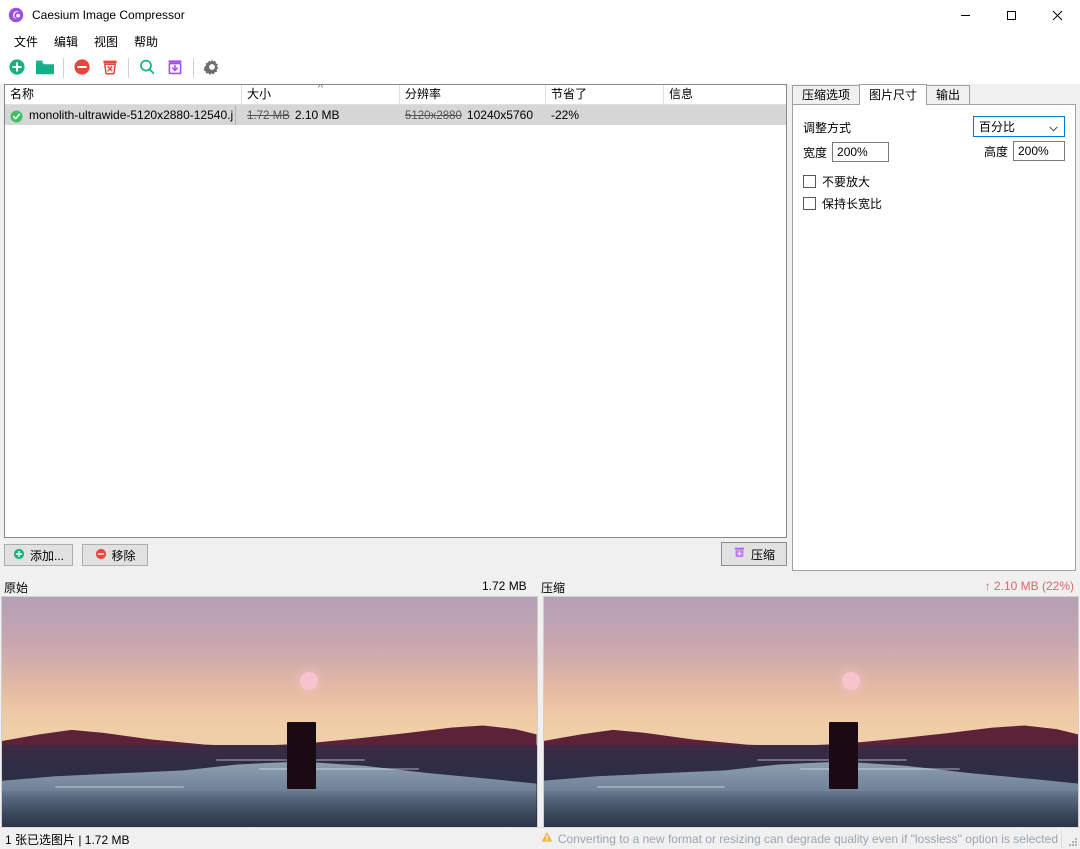  I want to click on preview-compressed-label: 压缩, so click(553, 588).